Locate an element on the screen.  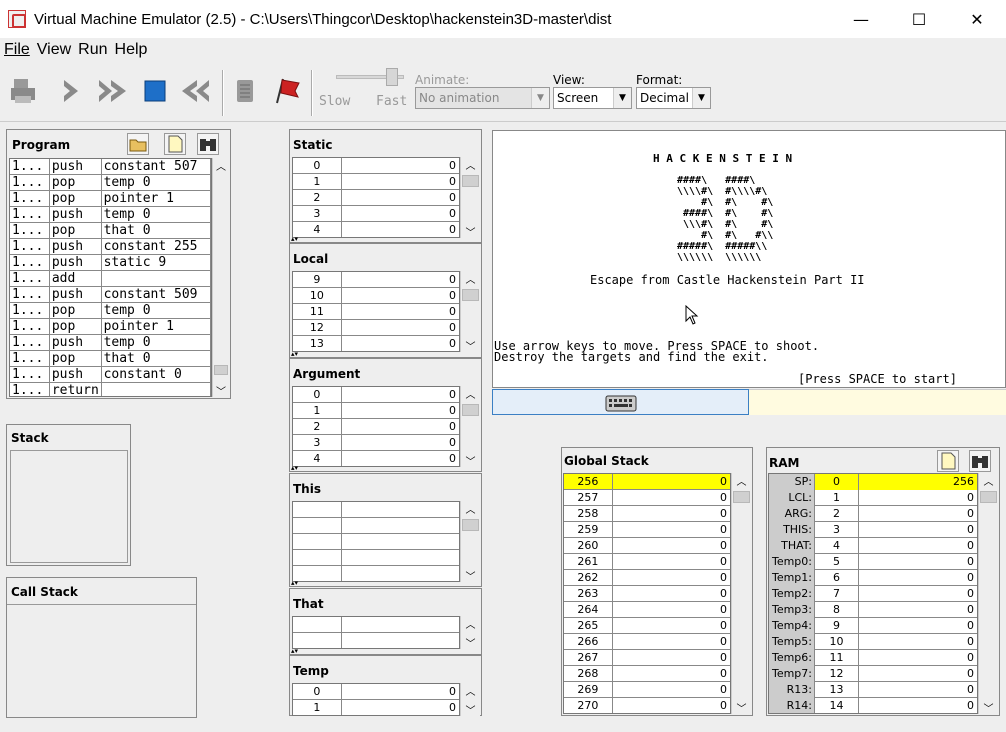
new-file-button is located at coordinates (175, 144).